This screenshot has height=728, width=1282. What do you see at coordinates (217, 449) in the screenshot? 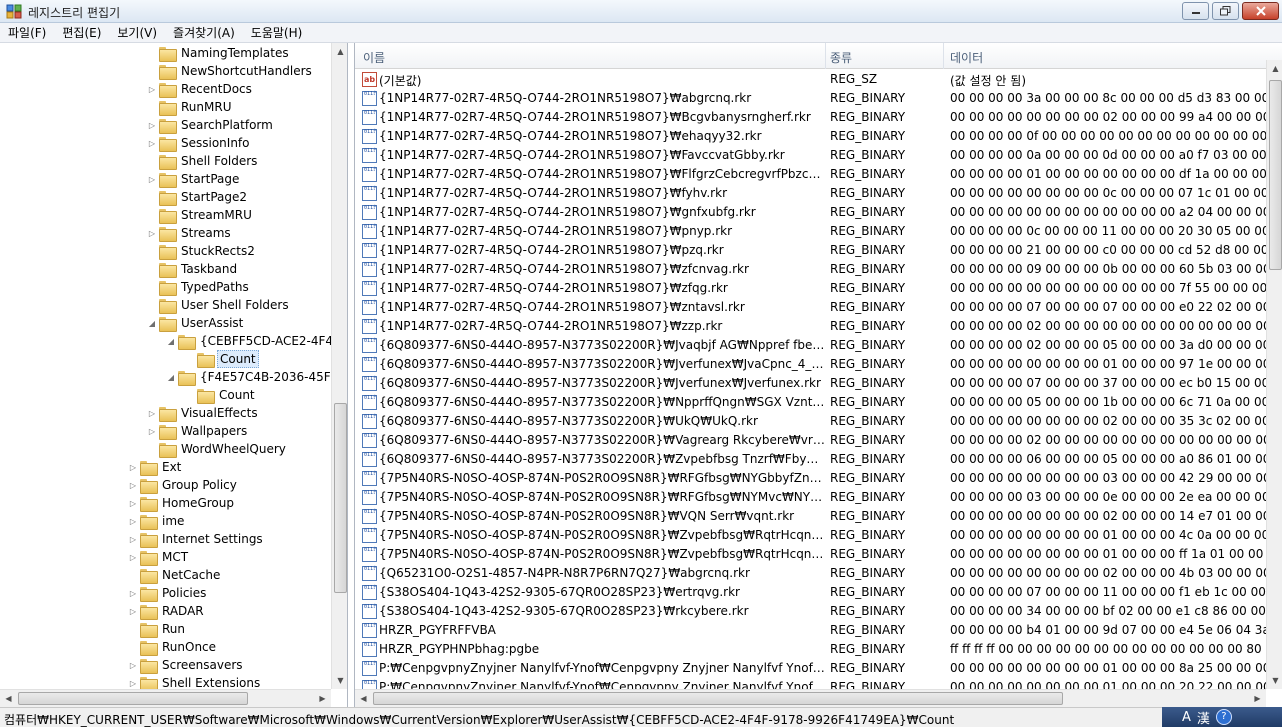
I see `tree-node: WordWheelQuery` at bounding box center [217, 449].